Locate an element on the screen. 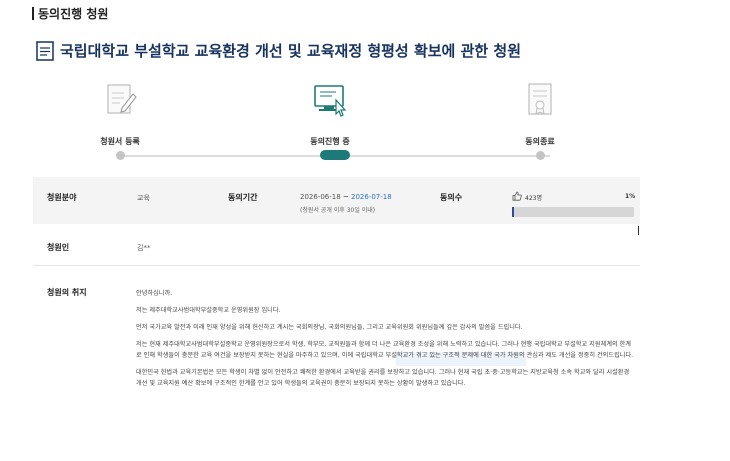 Image resolution: width=730 pixels, height=461 pixels. step-label-registered: 청원서 등록 is located at coordinates (120, 141).